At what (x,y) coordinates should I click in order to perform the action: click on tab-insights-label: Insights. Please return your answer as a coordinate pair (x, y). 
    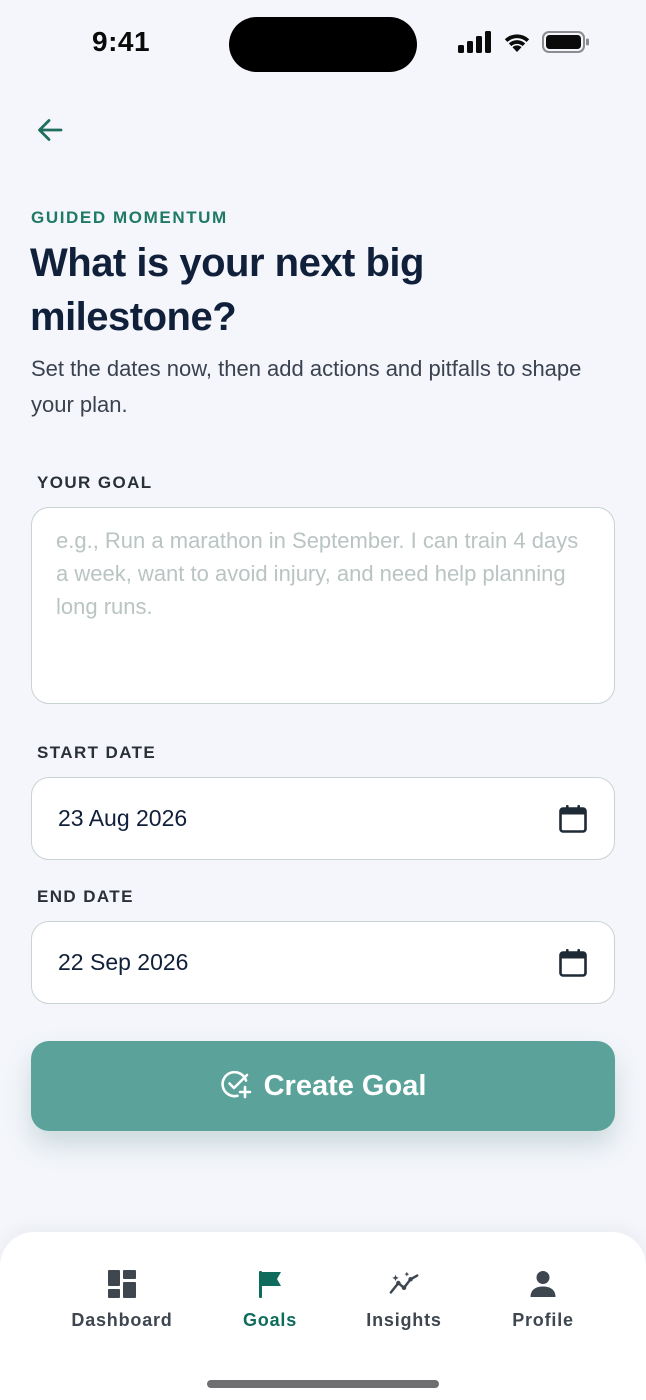
    Looking at the image, I should click on (404, 1320).